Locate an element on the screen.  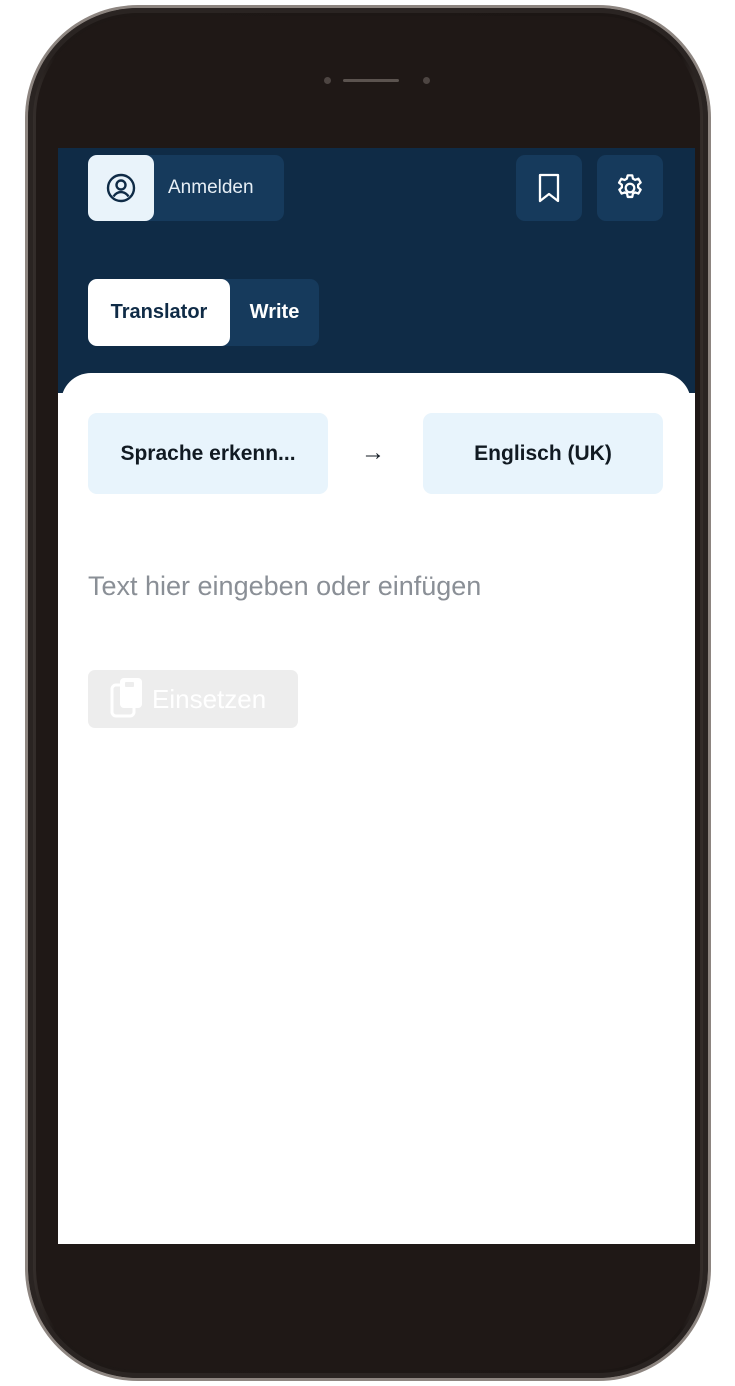
login-button: Anmelden is located at coordinates (186, 188).